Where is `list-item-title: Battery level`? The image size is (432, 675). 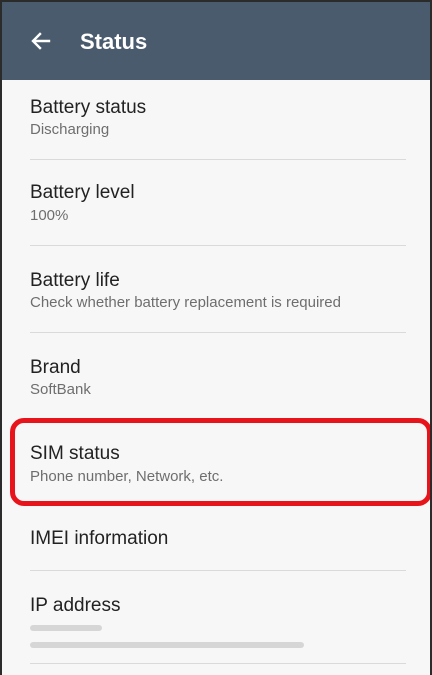
list-item-title: Battery level is located at coordinates (82, 192).